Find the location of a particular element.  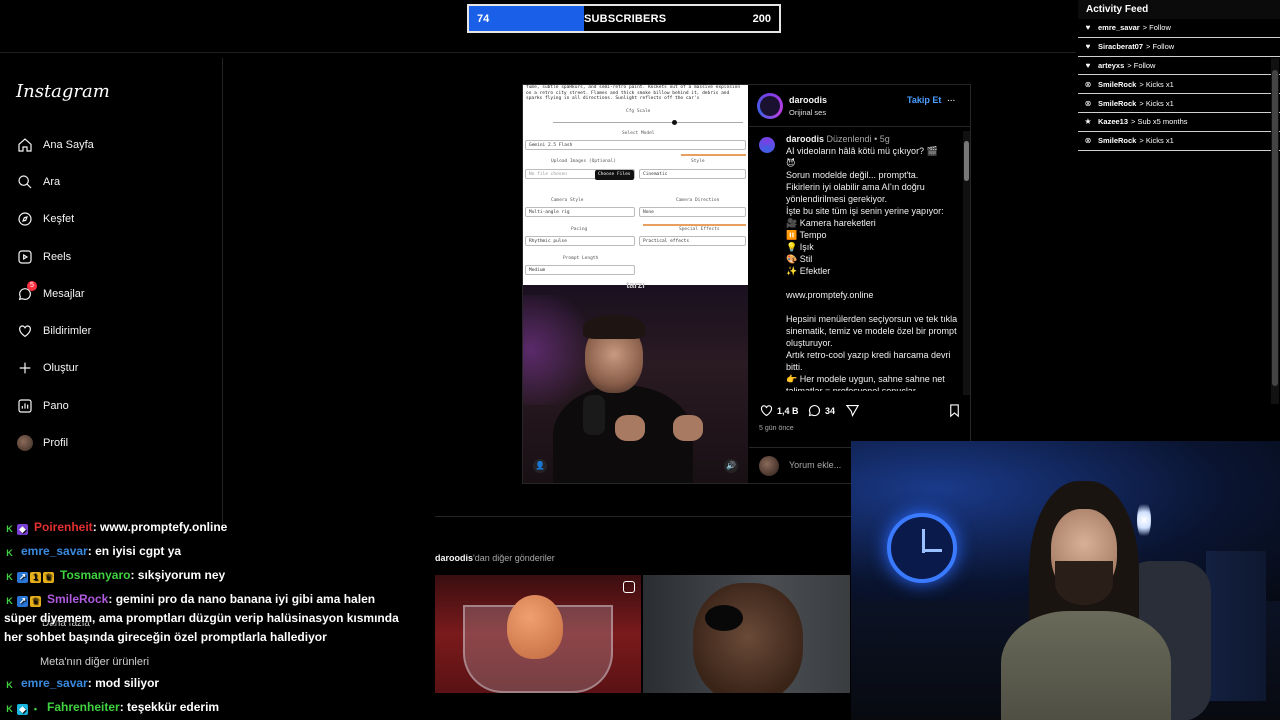

subscriber-label: SUBSCRIBERS is located at coordinates (625, 19).